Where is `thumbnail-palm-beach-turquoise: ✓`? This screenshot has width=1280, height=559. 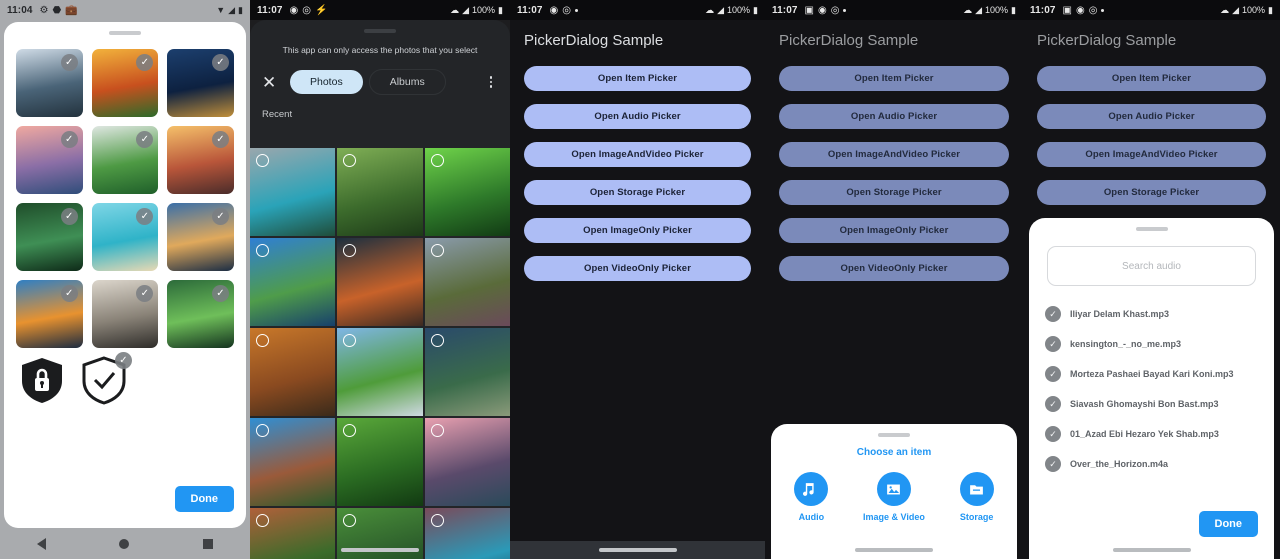 thumbnail-palm-beach-turquoise: ✓ is located at coordinates (125, 237).